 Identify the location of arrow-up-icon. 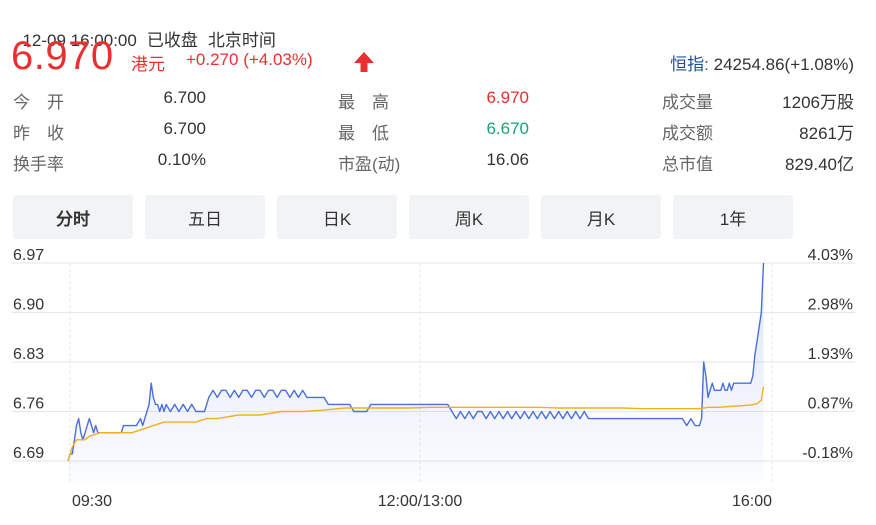
(364, 62).